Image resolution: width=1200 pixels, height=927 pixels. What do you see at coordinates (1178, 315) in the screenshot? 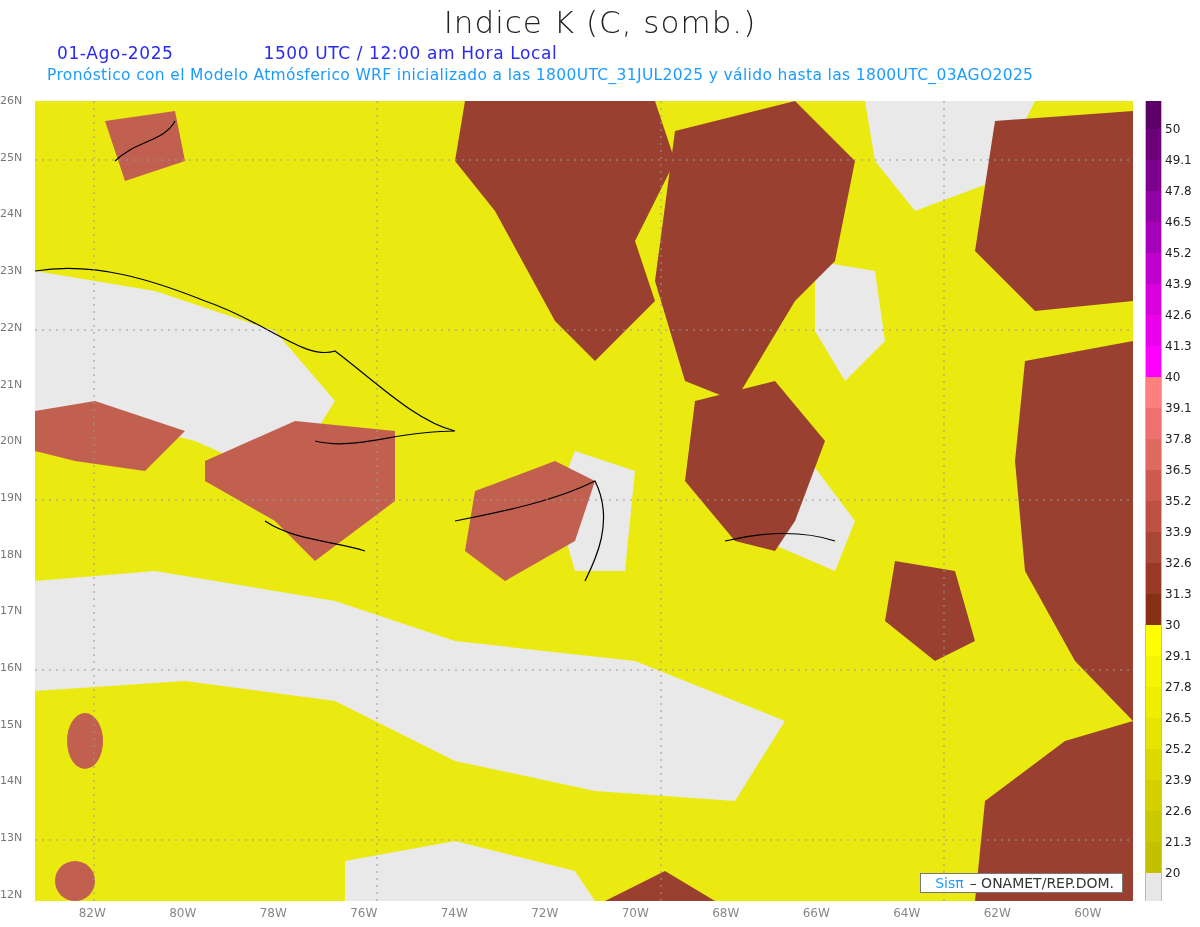
I see `colorbar-label: 42.6` at bounding box center [1178, 315].